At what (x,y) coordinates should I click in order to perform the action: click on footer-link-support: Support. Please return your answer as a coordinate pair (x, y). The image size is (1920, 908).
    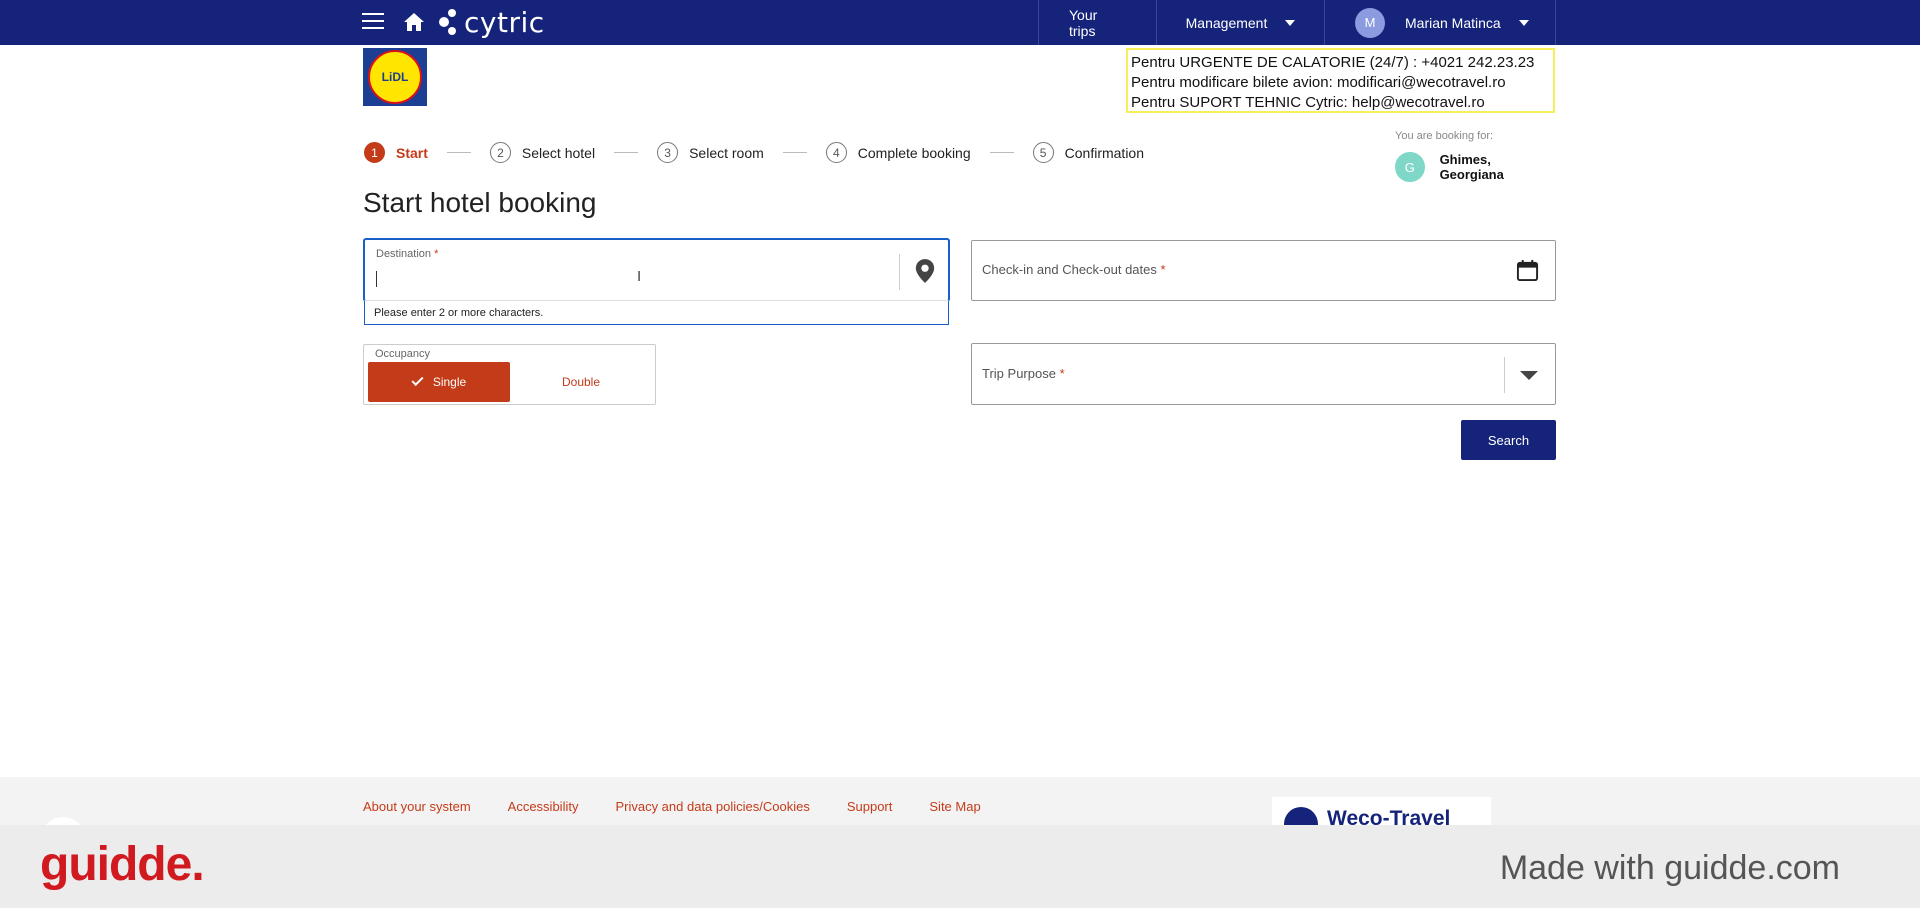
    Looking at the image, I should click on (870, 806).